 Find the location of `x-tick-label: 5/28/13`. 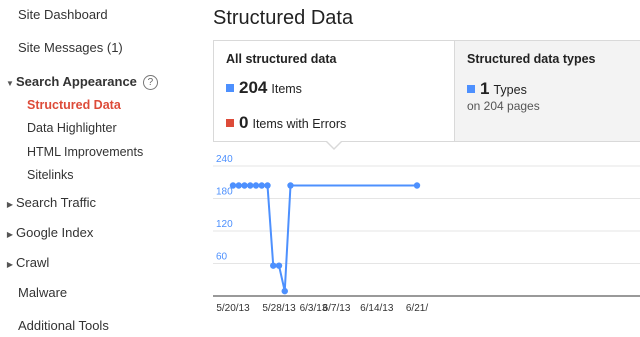

x-tick-label: 5/28/13 is located at coordinates (279, 308).